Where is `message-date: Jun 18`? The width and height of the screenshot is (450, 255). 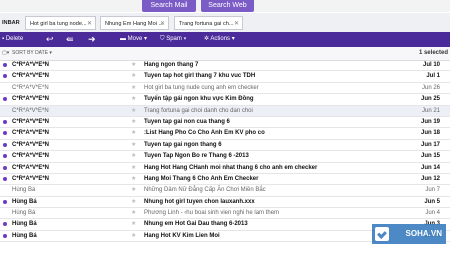
message-date: Jun 18 is located at coordinates (430, 133).